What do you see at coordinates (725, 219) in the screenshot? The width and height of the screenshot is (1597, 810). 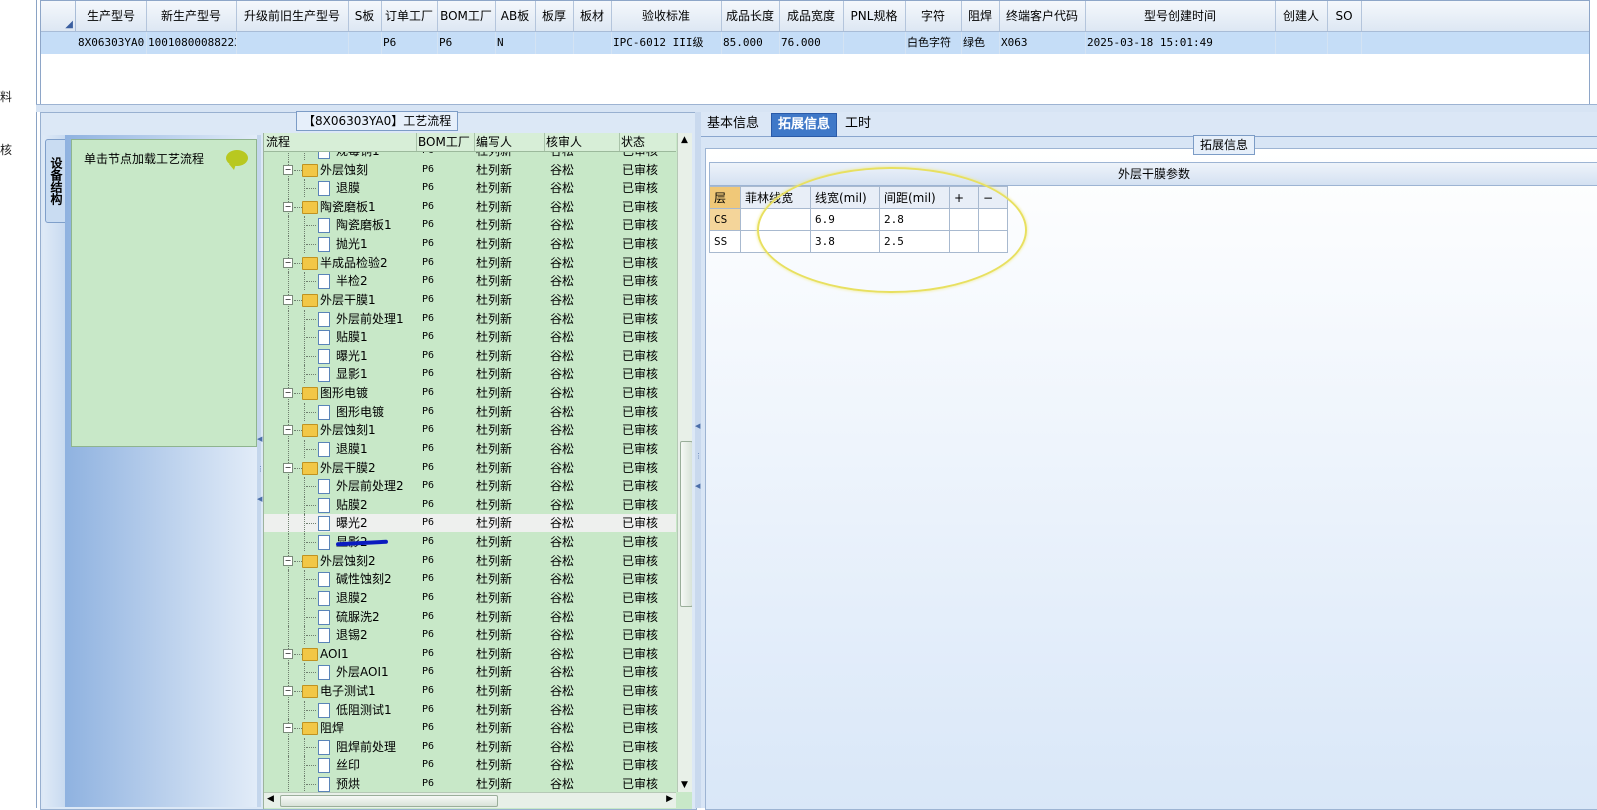 I see `param-cell: CS` at bounding box center [725, 219].